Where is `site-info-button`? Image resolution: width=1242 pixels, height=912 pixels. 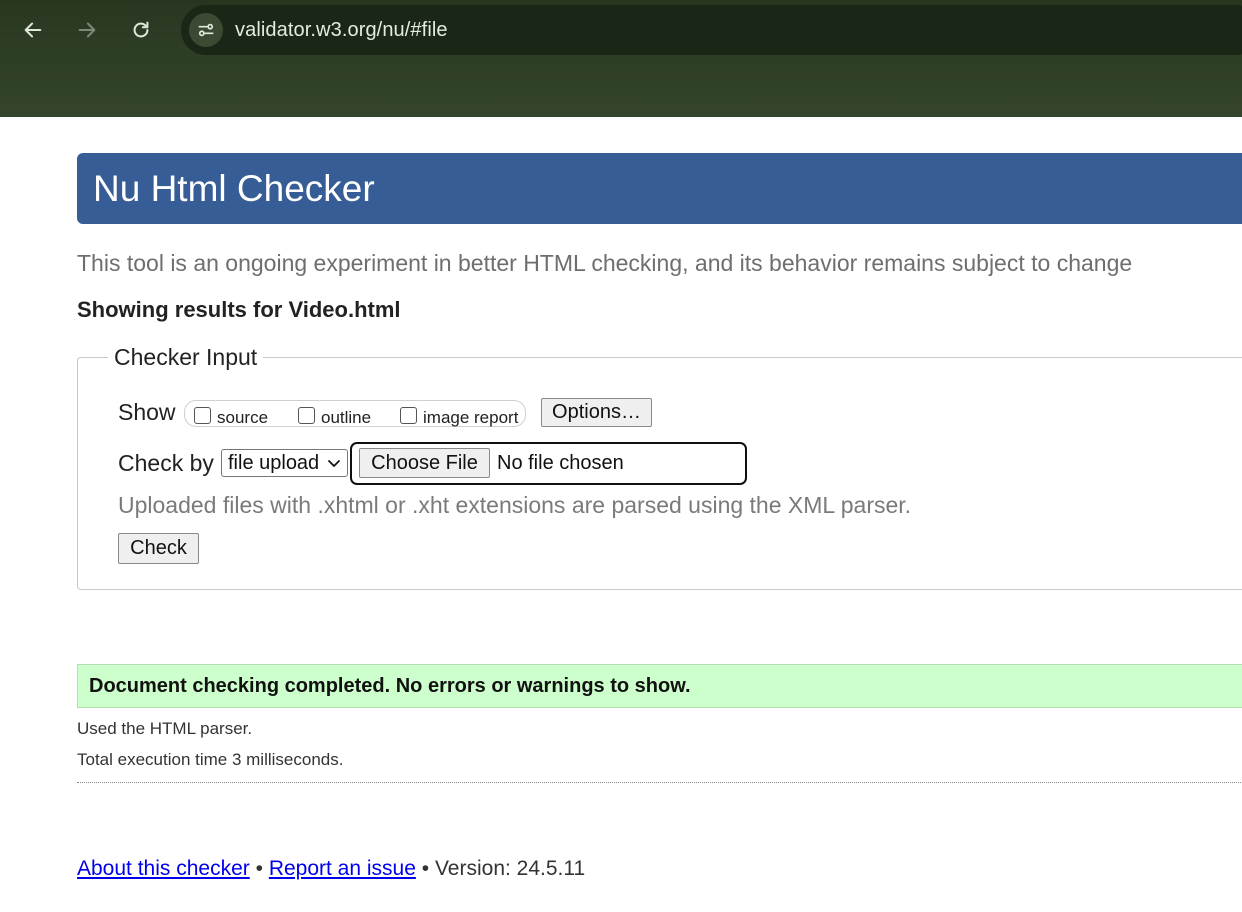 site-info-button is located at coordinates (206, 30).